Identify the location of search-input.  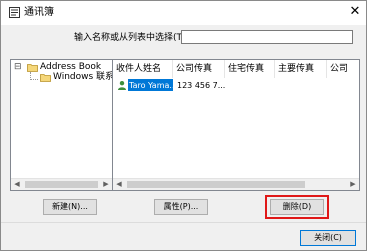
(267, 37).